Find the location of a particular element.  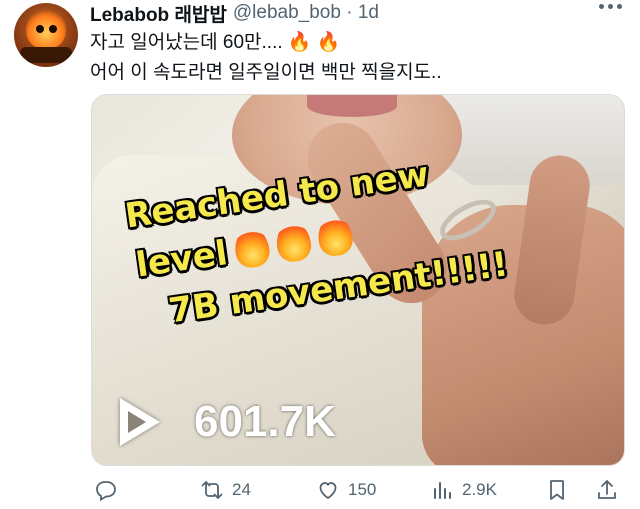

share-button is located at coordinates (607, 490).